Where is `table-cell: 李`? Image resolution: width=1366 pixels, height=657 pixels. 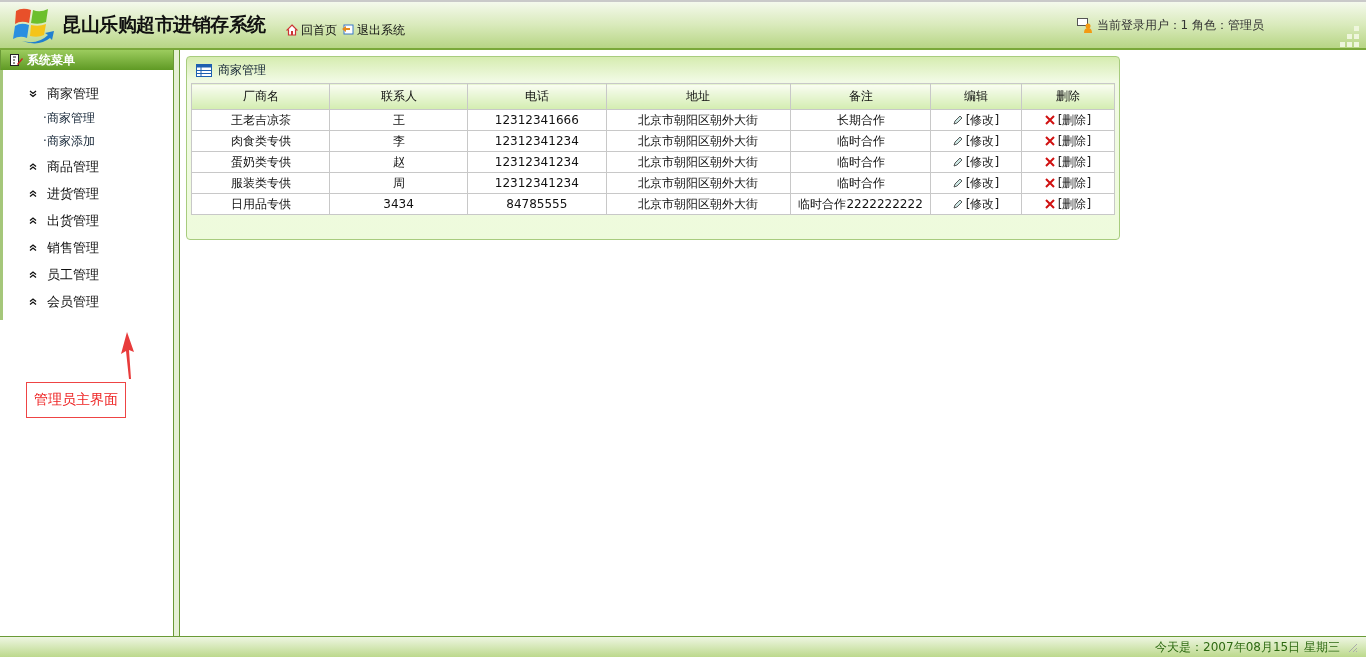
table-cell: 李 is located at coordinates (398, 141).